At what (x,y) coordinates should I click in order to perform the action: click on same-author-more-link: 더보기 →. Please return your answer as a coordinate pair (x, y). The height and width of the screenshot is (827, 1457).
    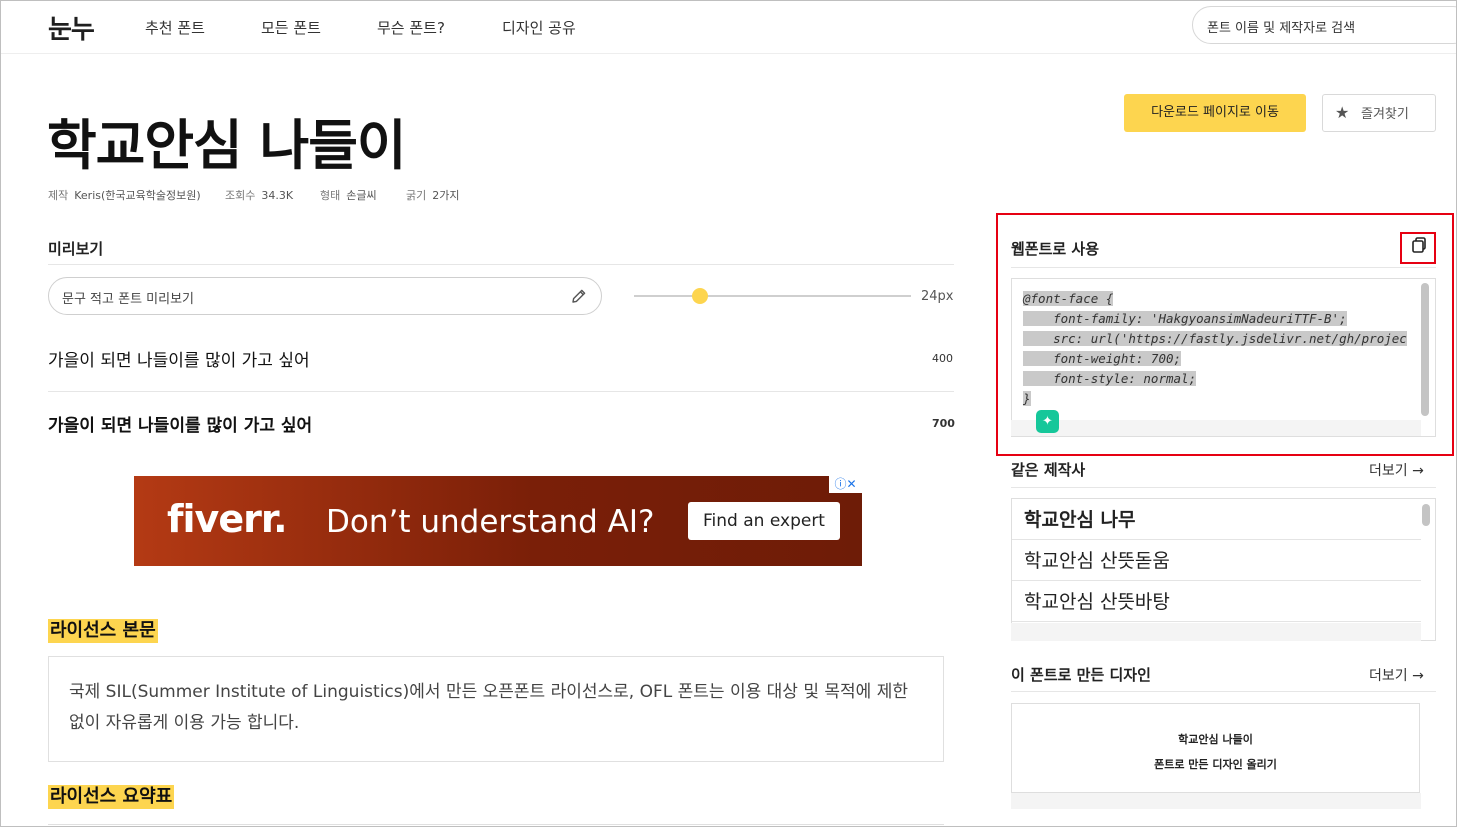
    Looking at the image, I should click on (1396, 470).